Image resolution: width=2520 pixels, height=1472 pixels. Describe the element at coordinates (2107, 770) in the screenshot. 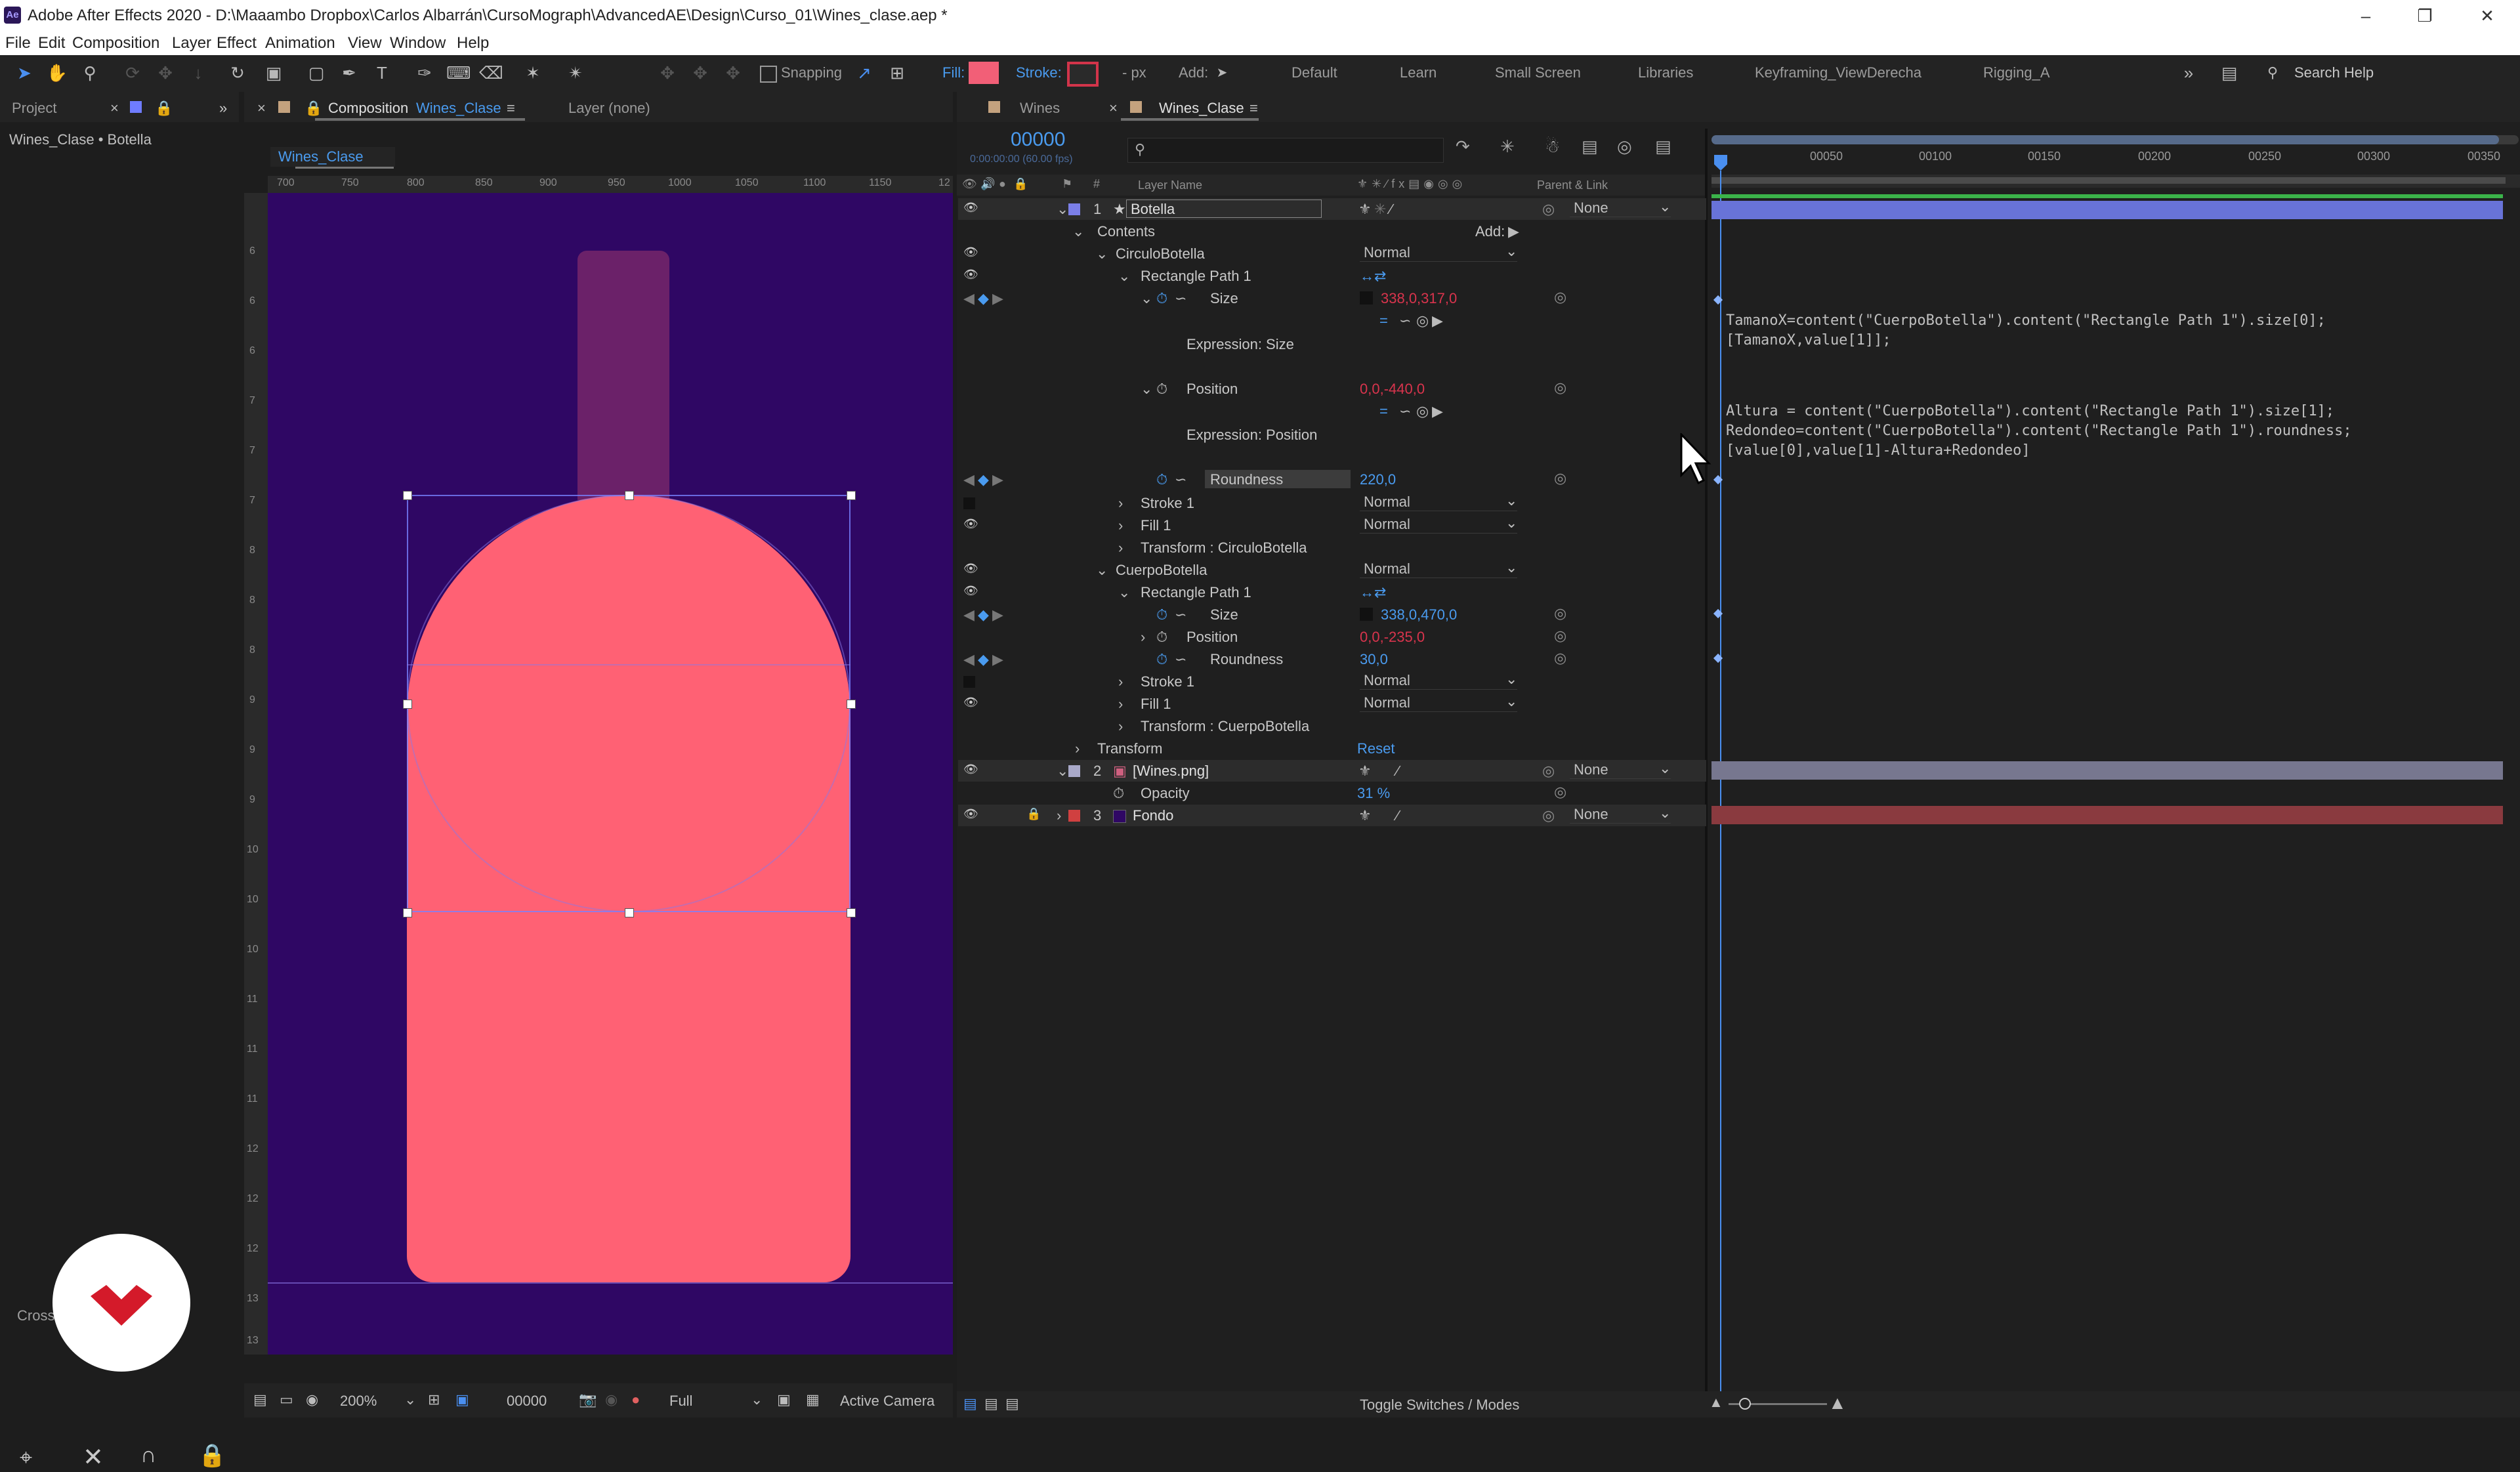

I see `layer-bar-wines` at that location.